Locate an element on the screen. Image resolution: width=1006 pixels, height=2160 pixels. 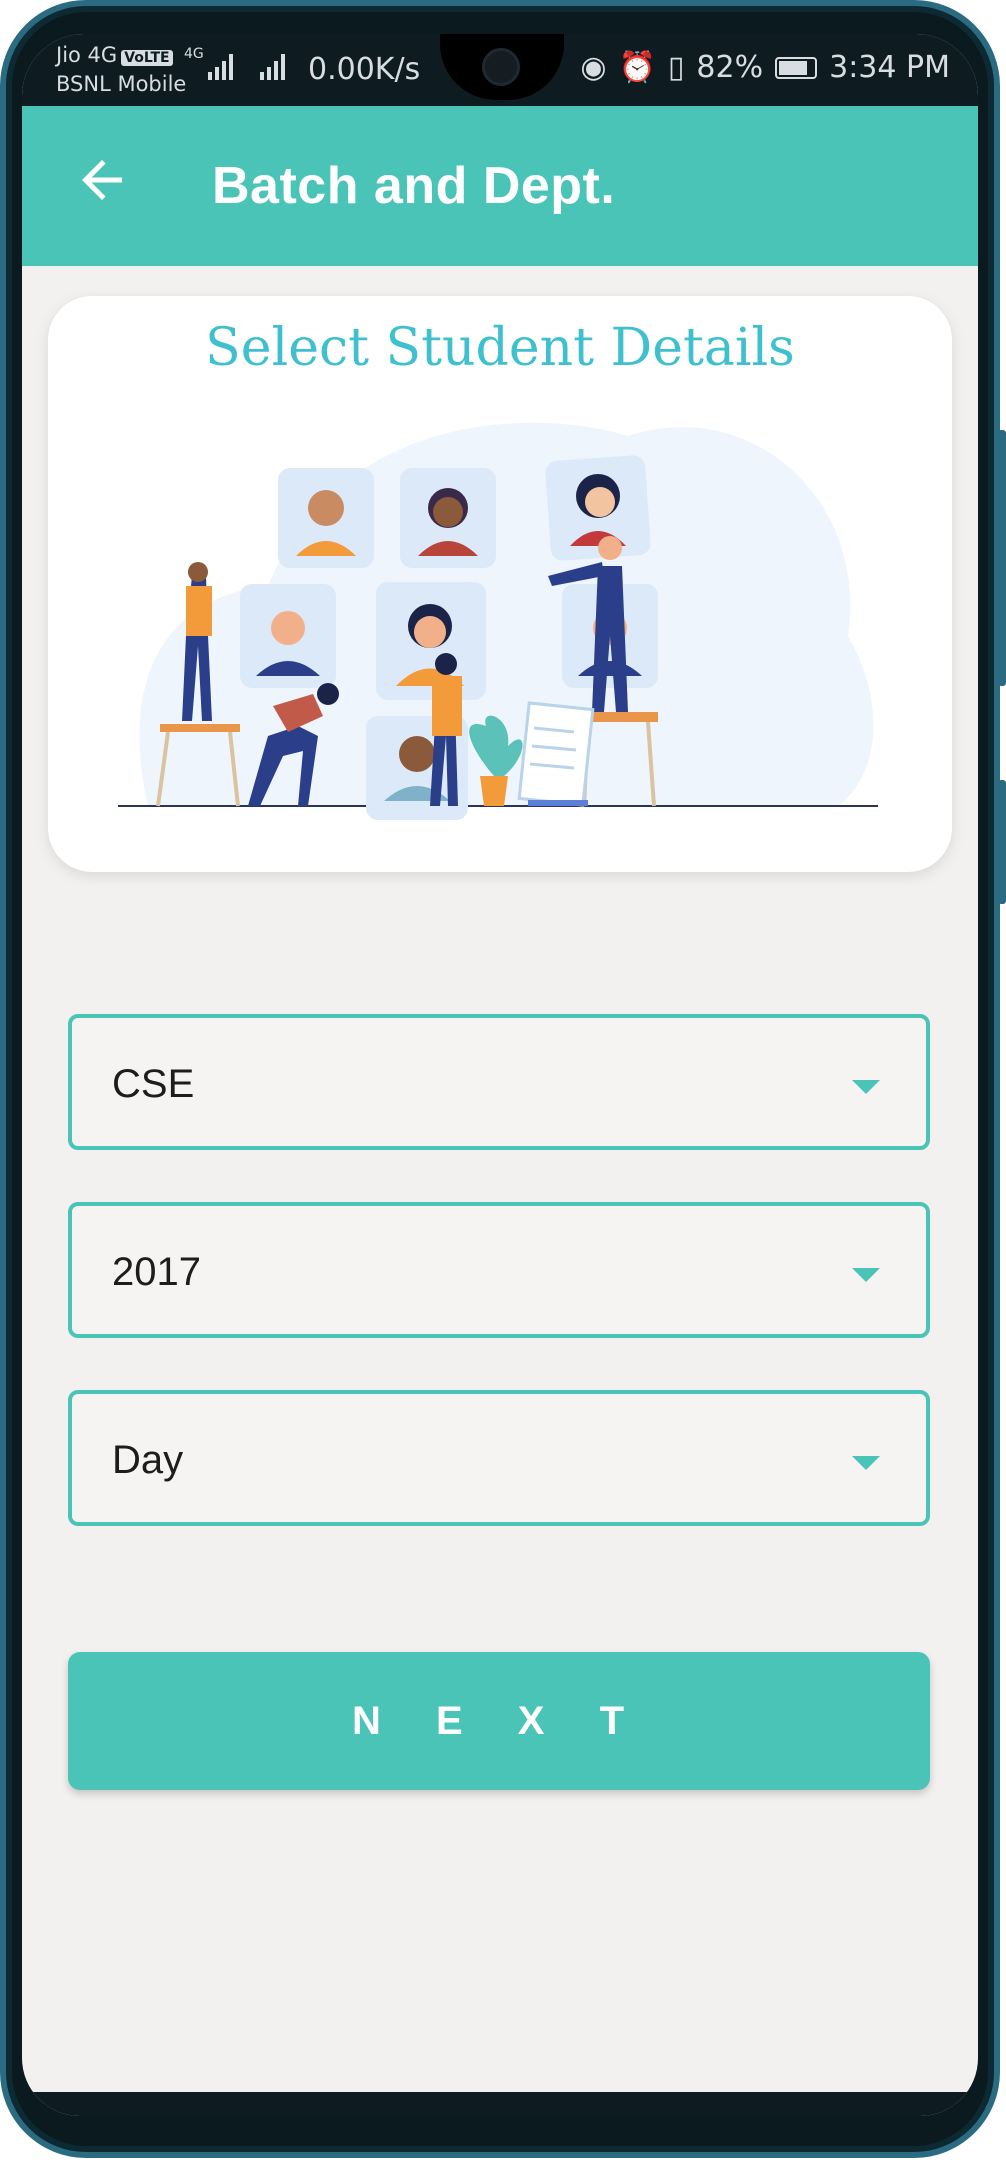
alarm-icon: ⏰ is located at coordinates (637, 67).